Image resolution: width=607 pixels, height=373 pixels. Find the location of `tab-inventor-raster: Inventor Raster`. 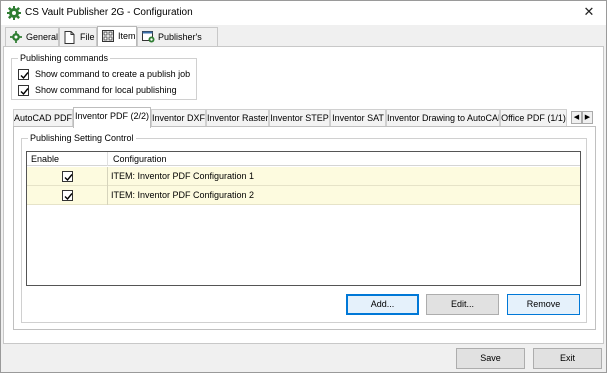

tab-inventor-raster: Inventor Raster is located at coordinates (237, 118).